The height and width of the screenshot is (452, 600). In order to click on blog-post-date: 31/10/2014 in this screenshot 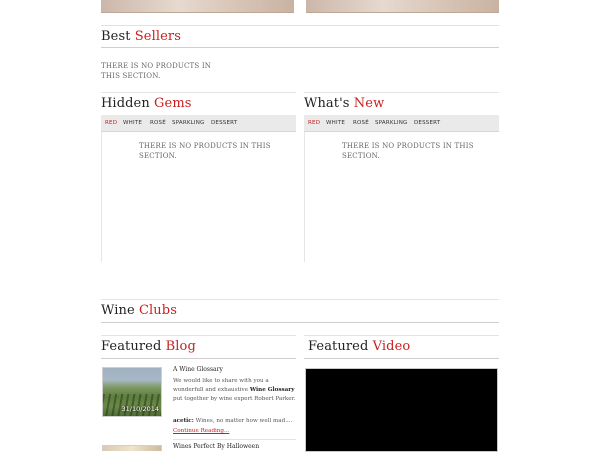, I will do `click(140, 409)`.